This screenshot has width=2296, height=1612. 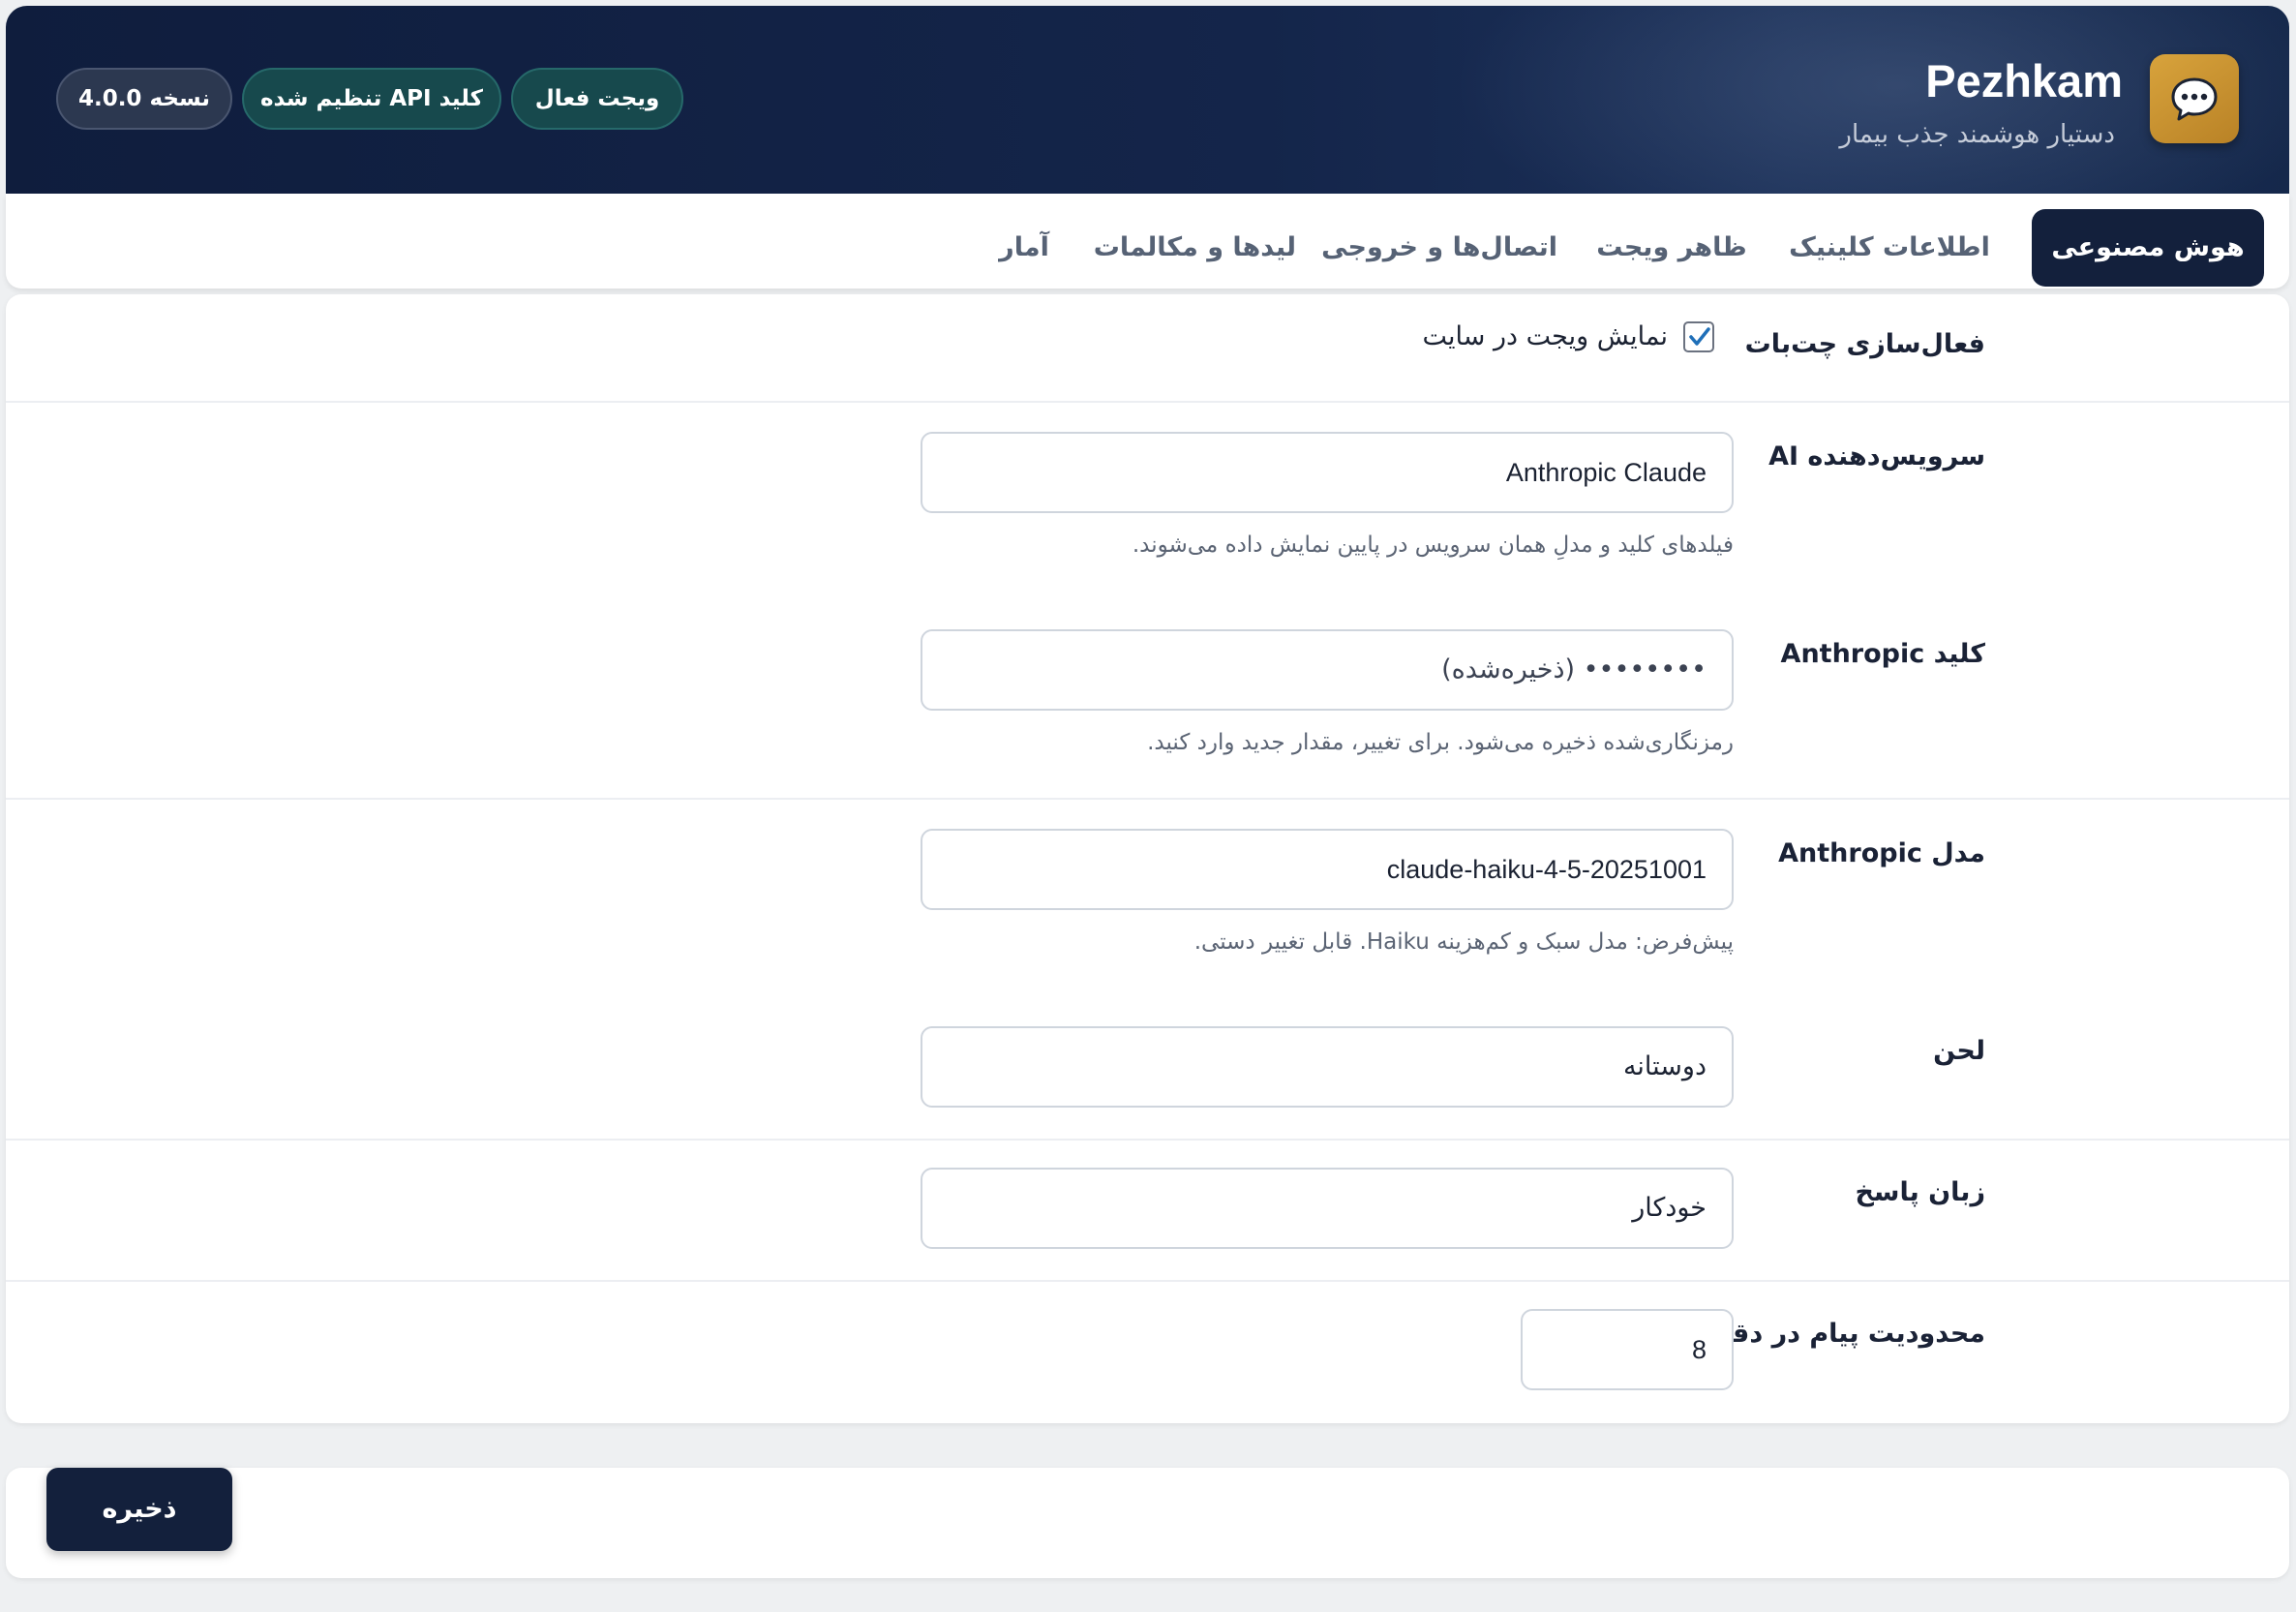 What do you see at coordinates (597, 99) in the screenshot?
I see `widget-status-badge: ویجت فعال` at bounding box center [597, 99].